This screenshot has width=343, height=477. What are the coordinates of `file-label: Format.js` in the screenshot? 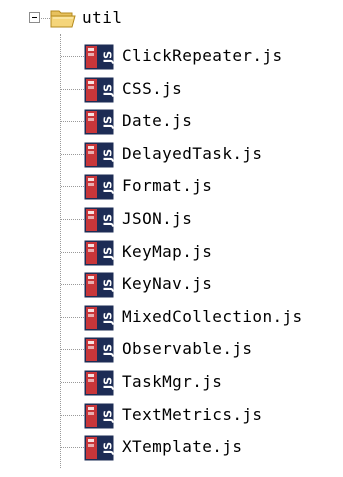 It's located at (167, 186).